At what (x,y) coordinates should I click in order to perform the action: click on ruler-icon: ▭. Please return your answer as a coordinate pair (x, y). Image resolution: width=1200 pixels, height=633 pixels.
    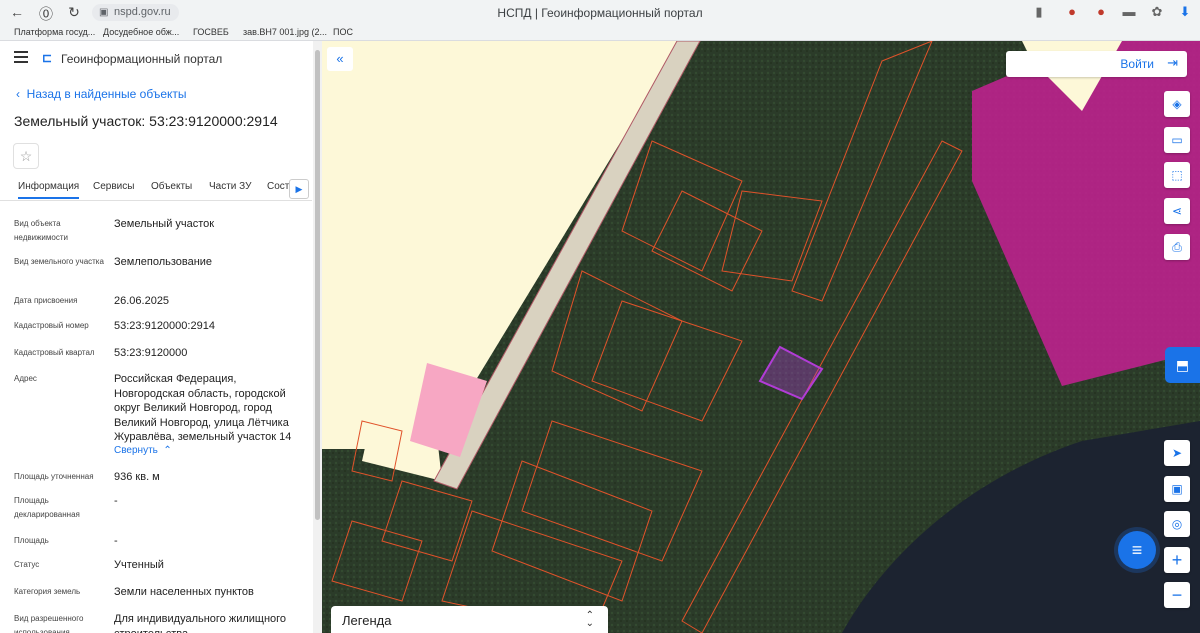
    Looking at the image, I should click on (1177, 140).